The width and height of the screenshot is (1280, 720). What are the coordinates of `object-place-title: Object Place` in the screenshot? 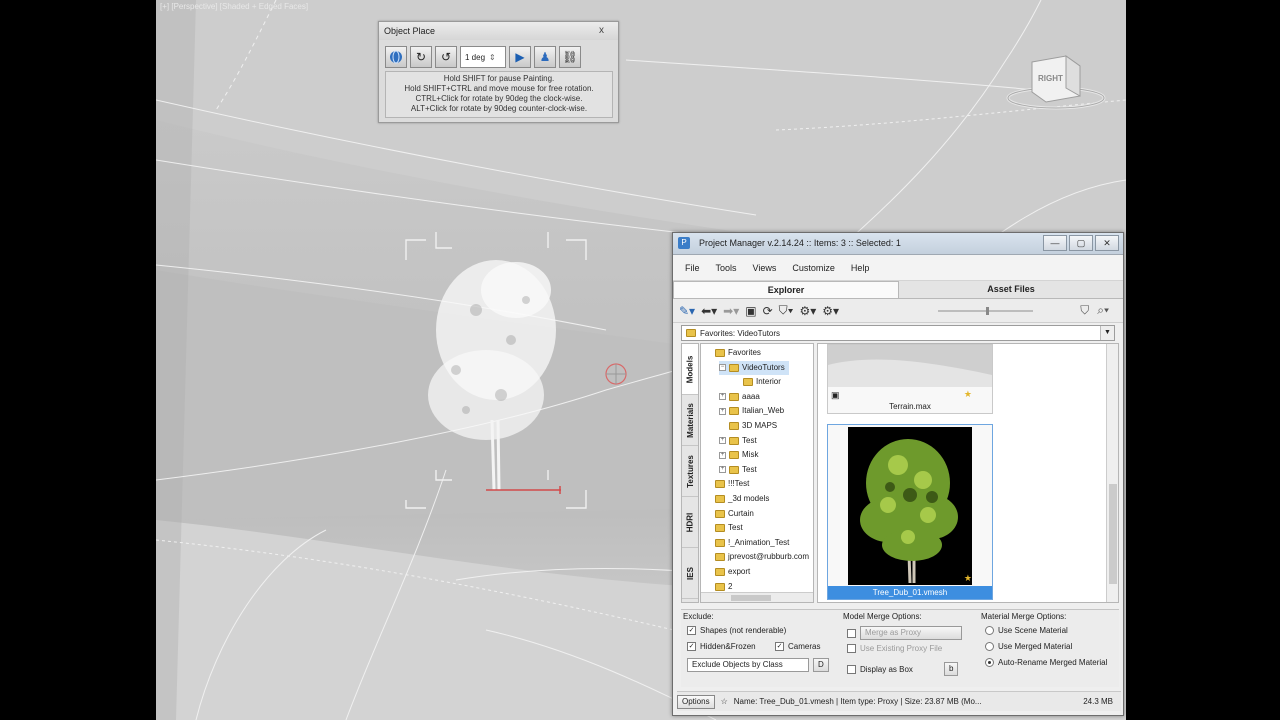 It's located at (410, 31).